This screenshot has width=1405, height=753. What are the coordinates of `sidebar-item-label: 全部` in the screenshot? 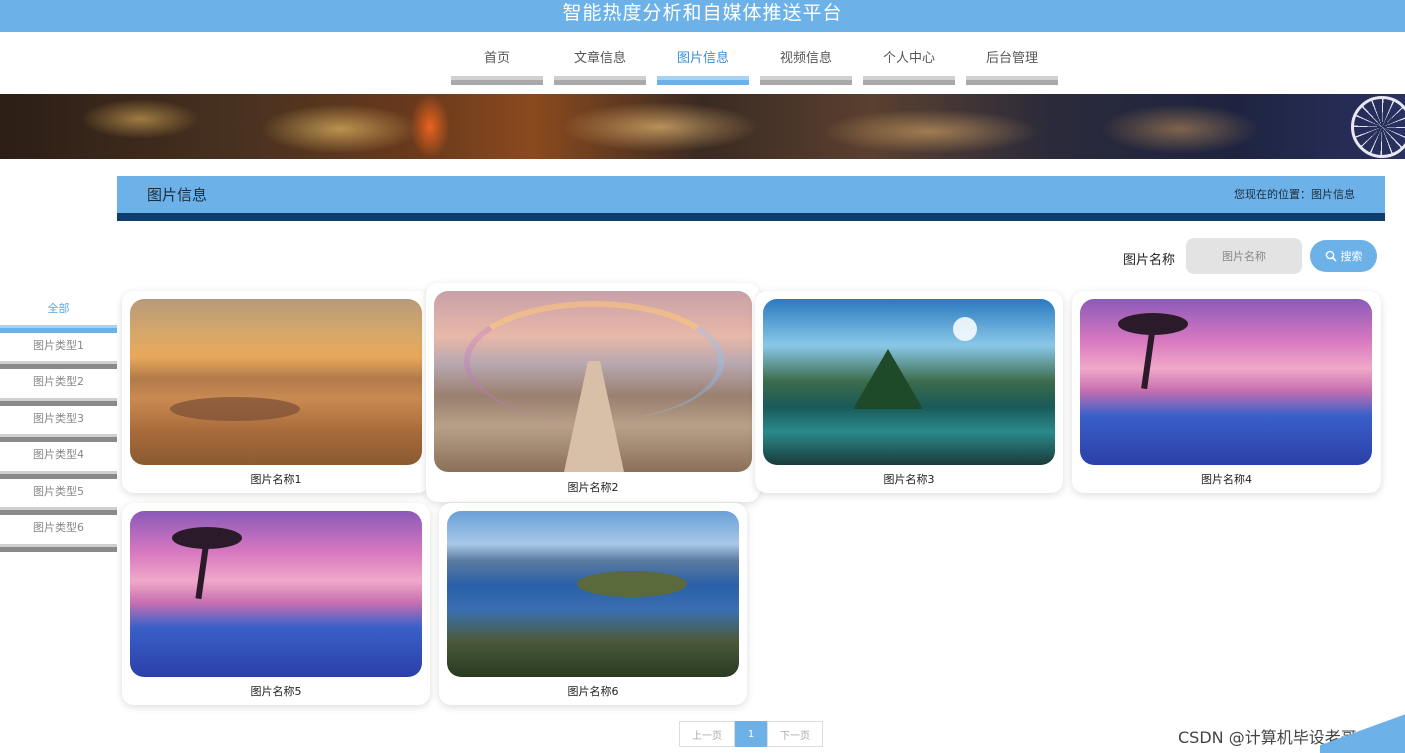 It's located at (58, 308).